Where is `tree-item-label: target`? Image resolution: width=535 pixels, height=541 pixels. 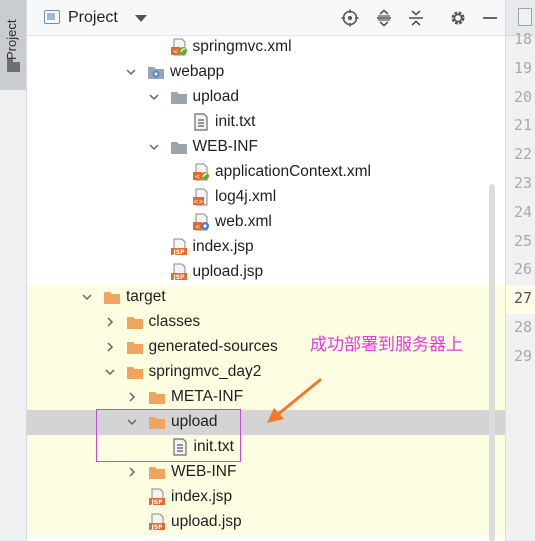
tree-item-label: target is located at coordinates (146, 296).